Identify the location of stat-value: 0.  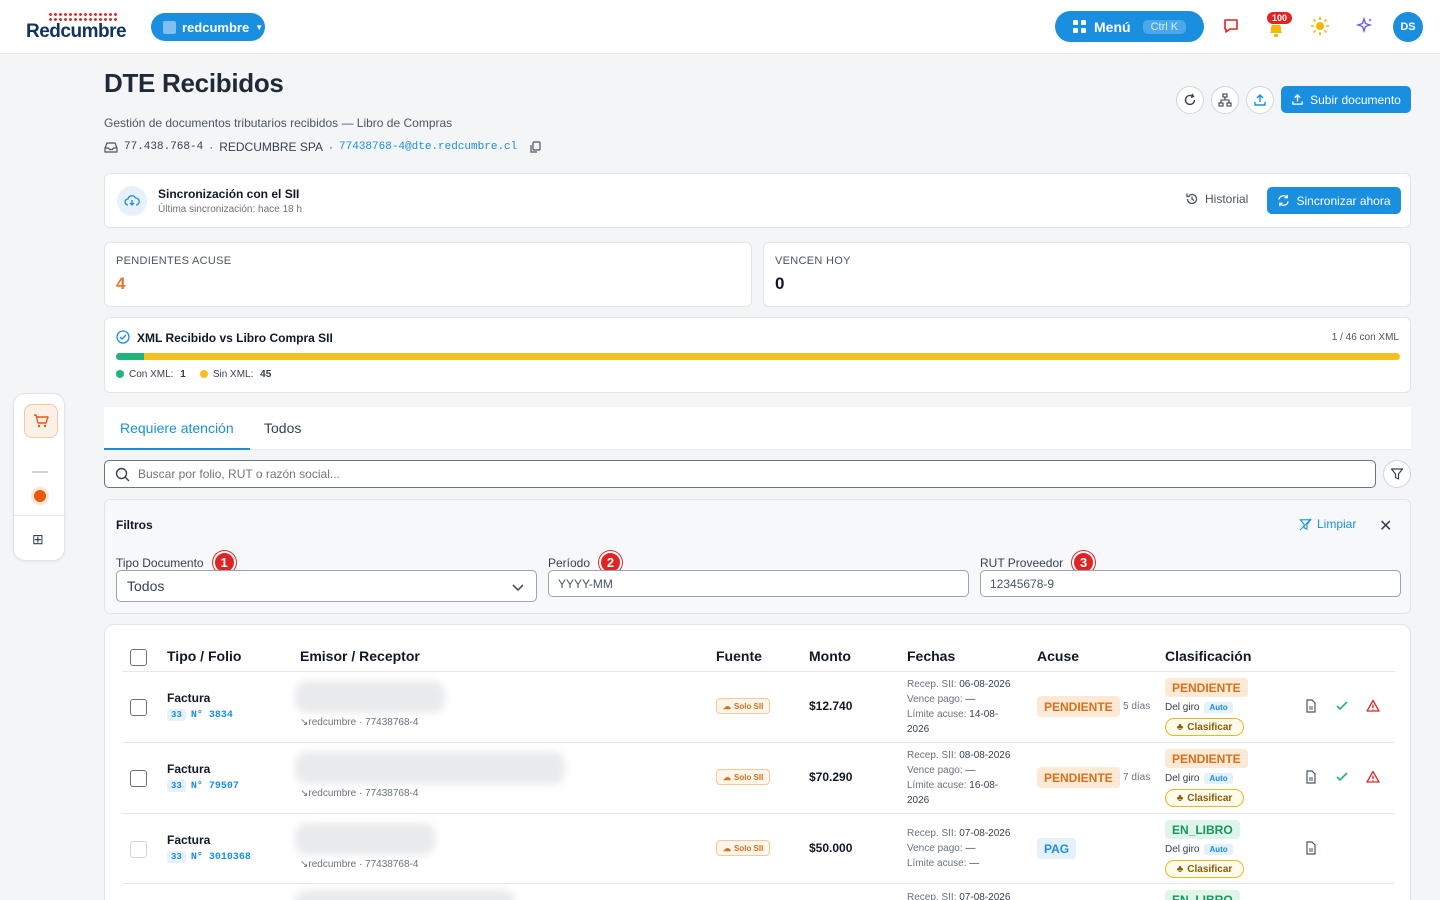
(780, 283).